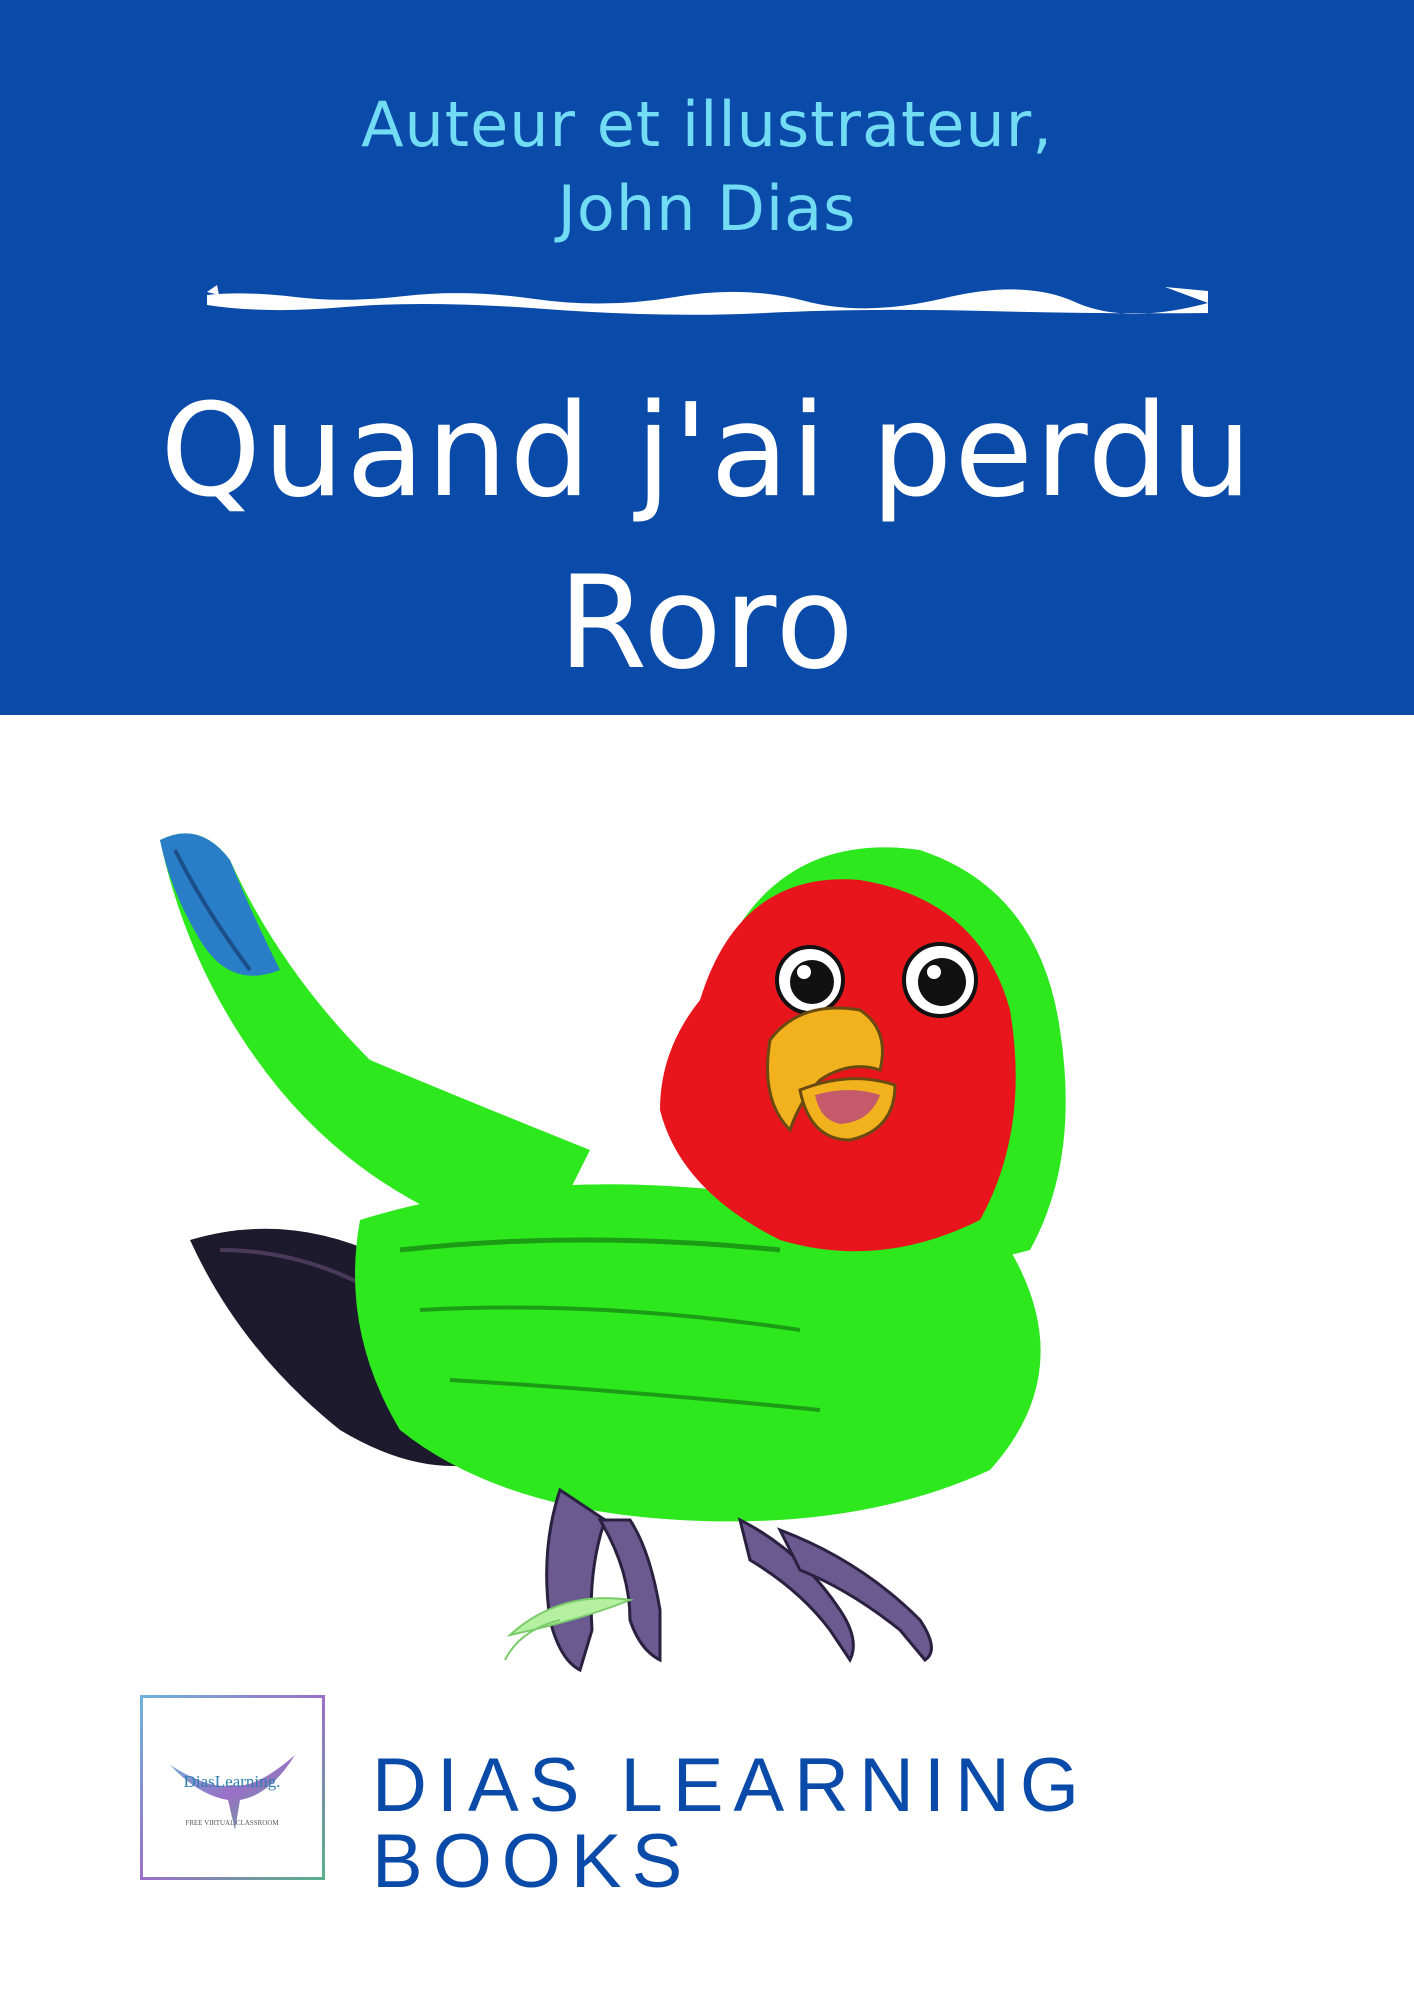  Describe the element at coordinates (707, 208) in the screenshot. I see `author-name: John Dias` at that location.